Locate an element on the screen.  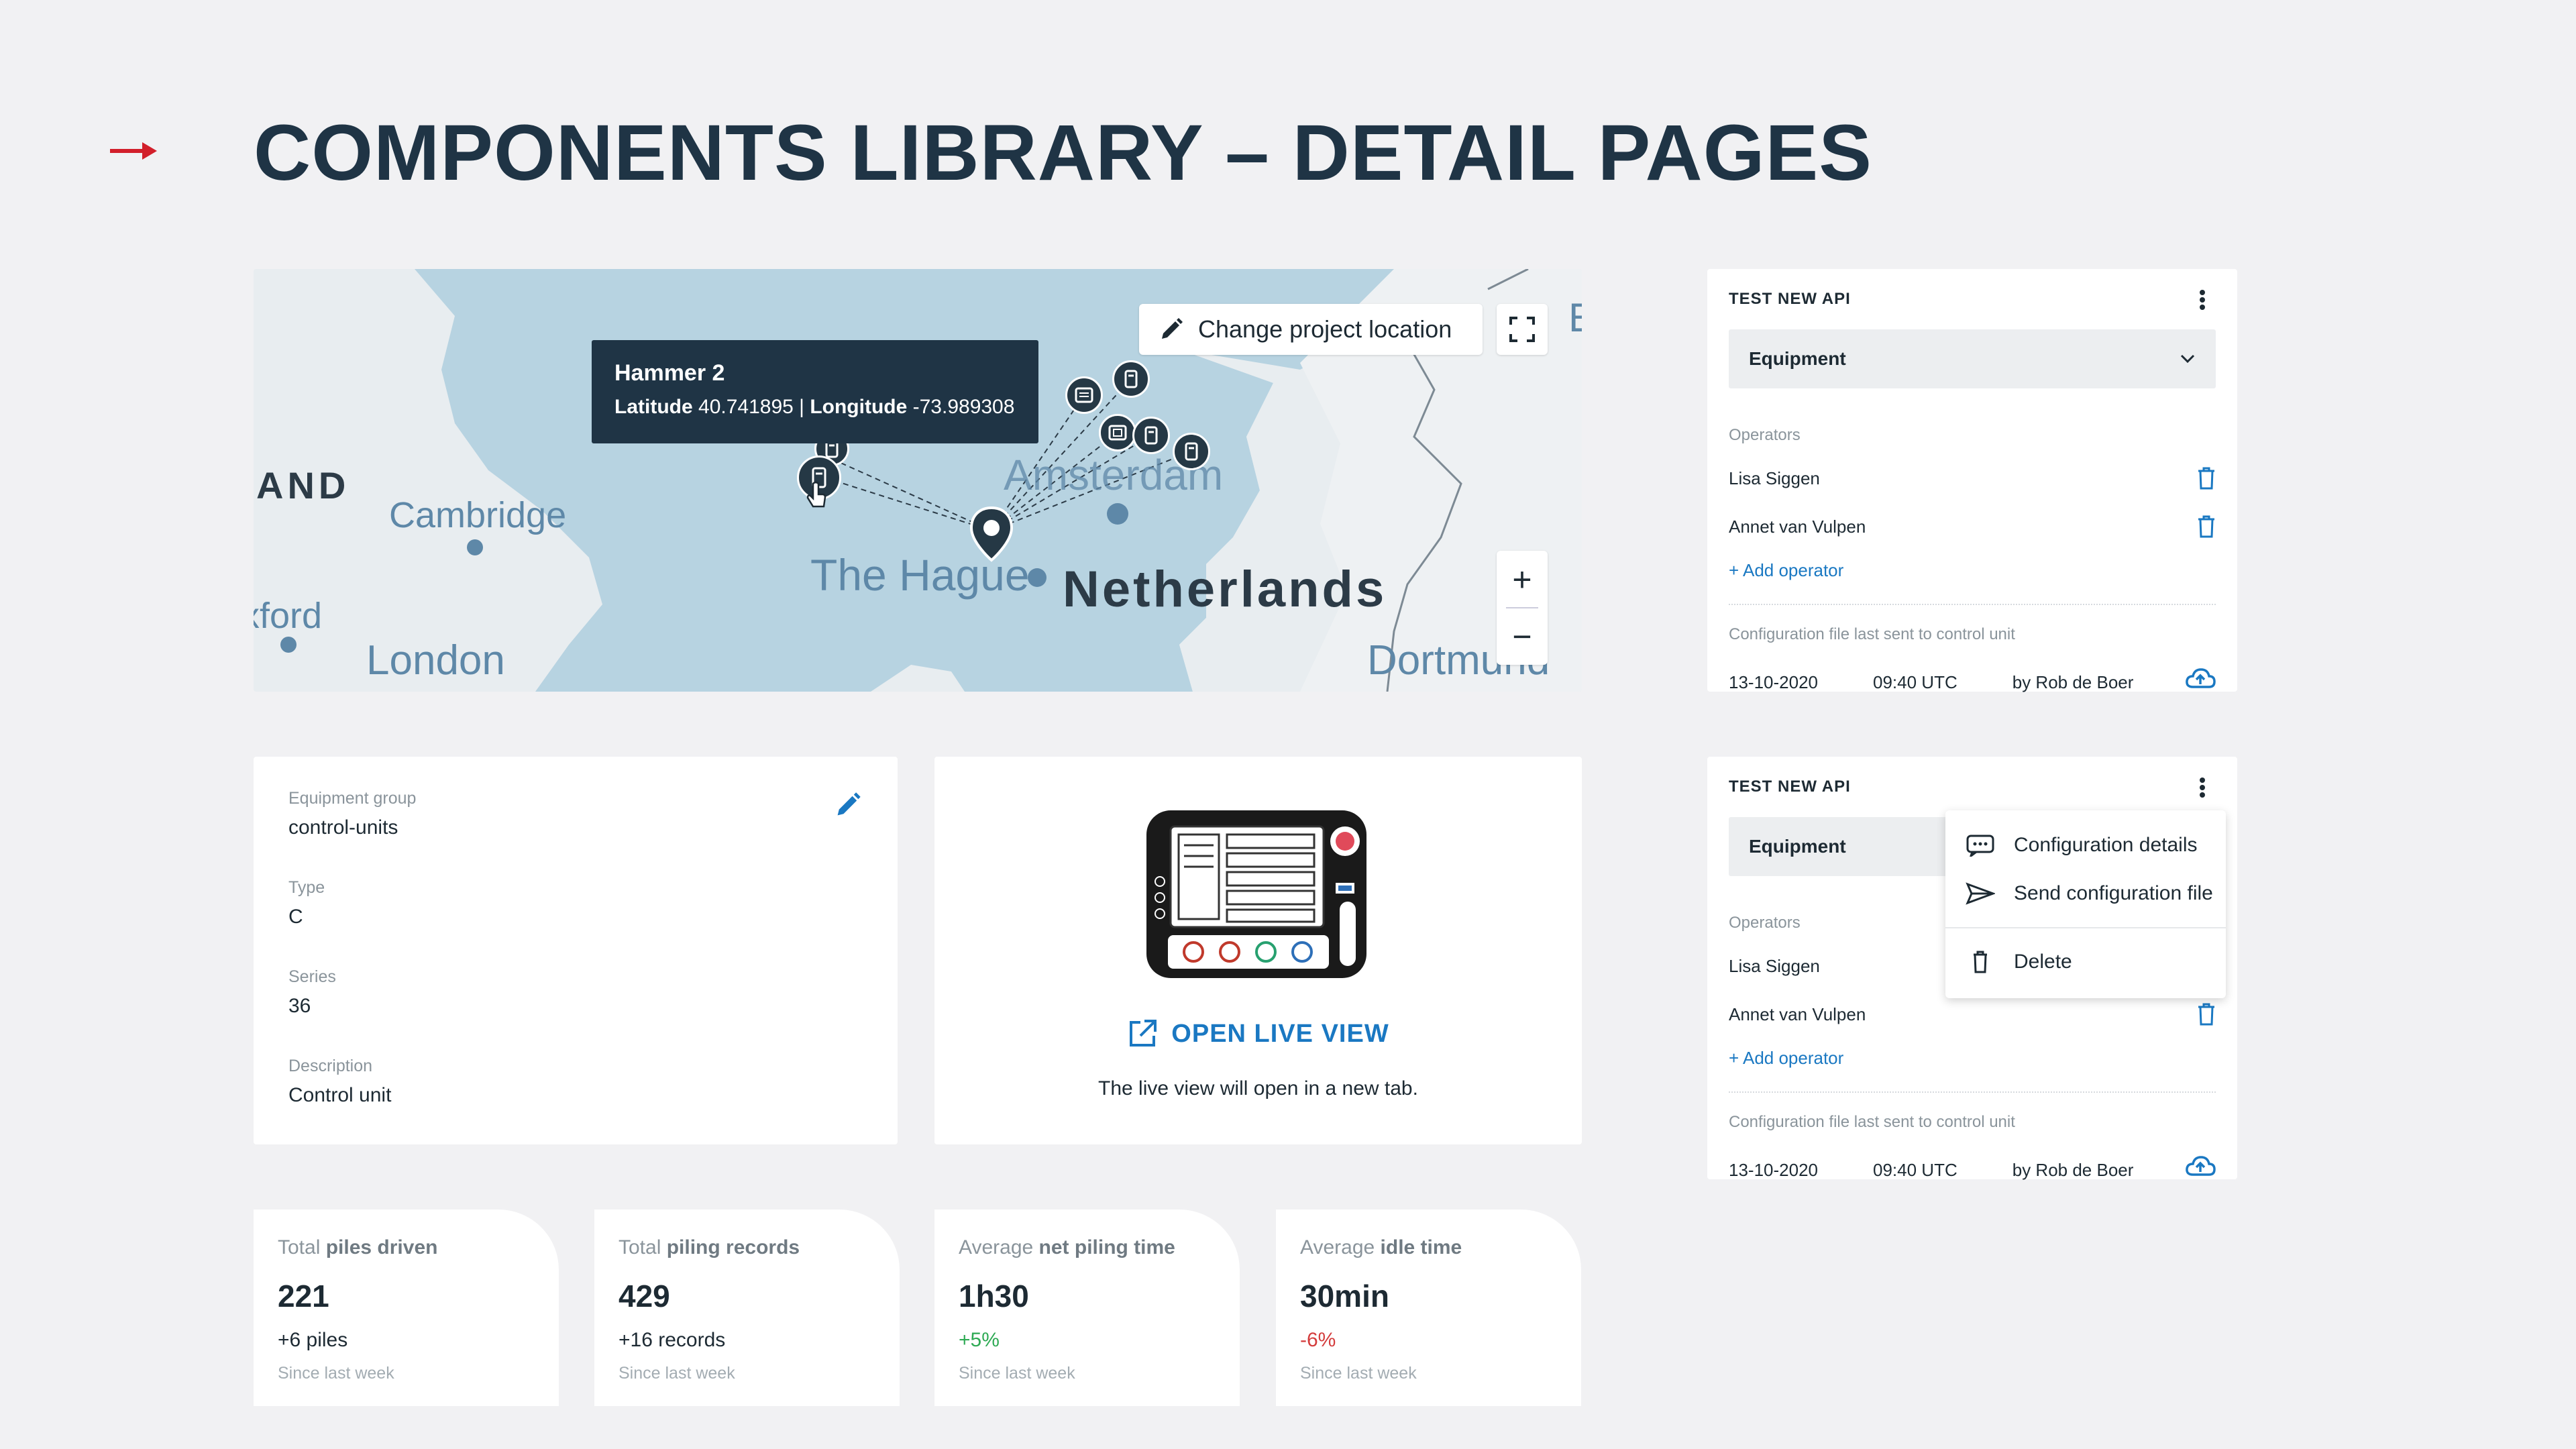
field-series: Series 36 is located at coordinates (312, 992).